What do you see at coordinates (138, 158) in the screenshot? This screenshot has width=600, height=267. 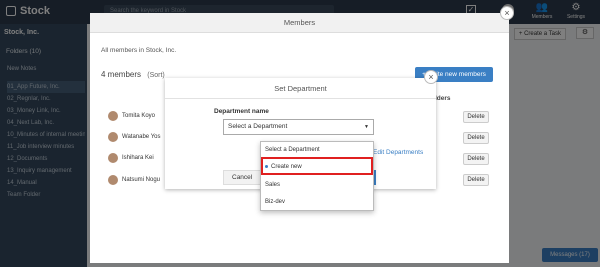 I see `member-name: Ishihara Kei` at bounding box center [138, 158].